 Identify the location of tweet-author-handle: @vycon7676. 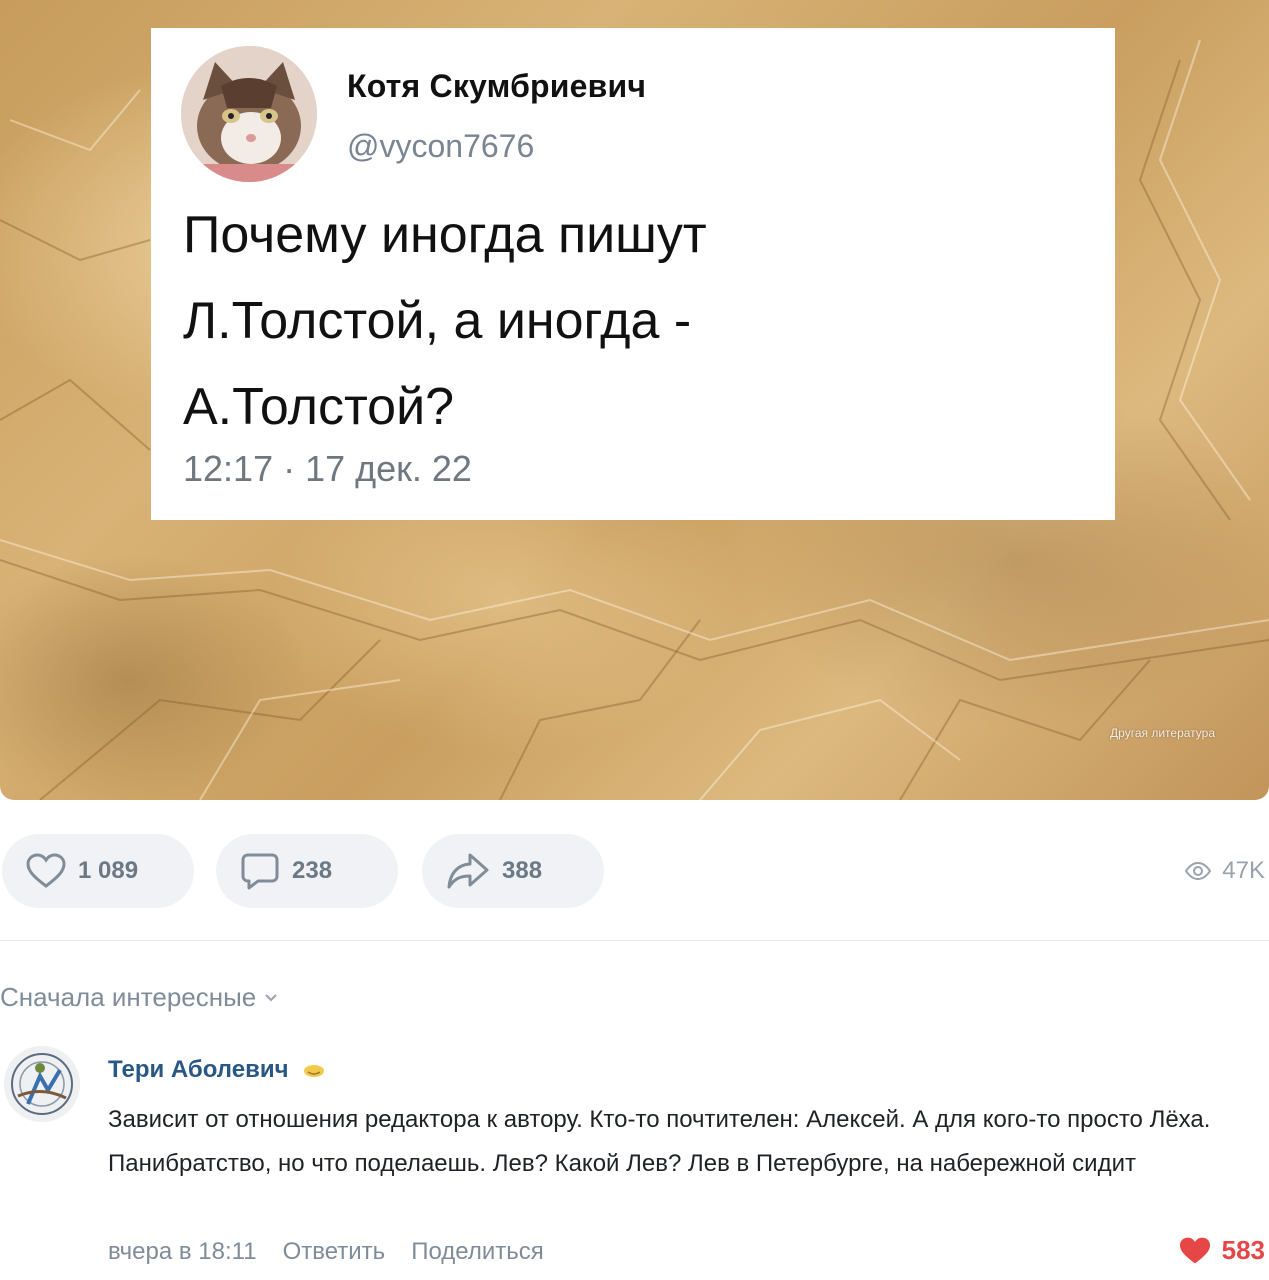
(441, 146).